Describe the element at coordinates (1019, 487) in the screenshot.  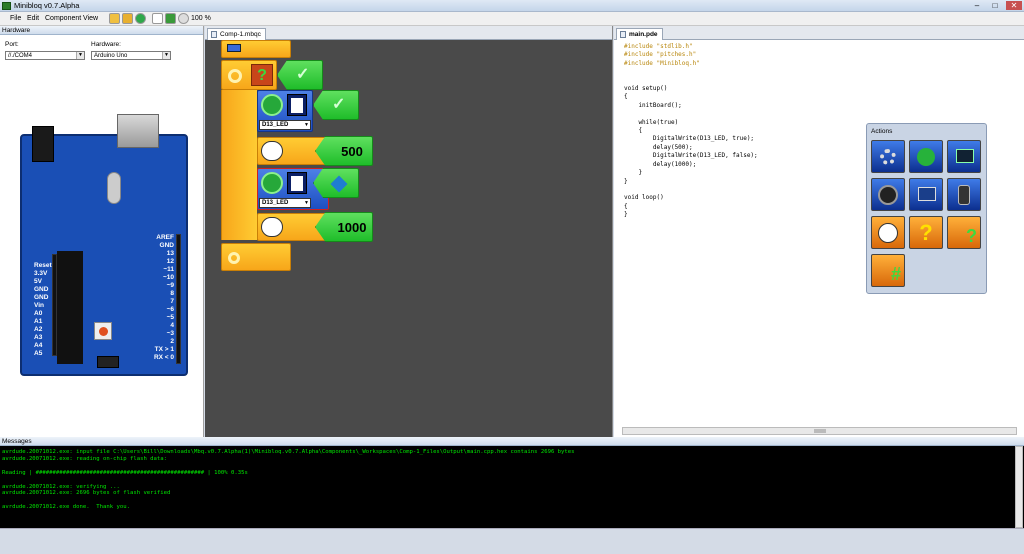
I see `vertical-scrollbar` at that location.